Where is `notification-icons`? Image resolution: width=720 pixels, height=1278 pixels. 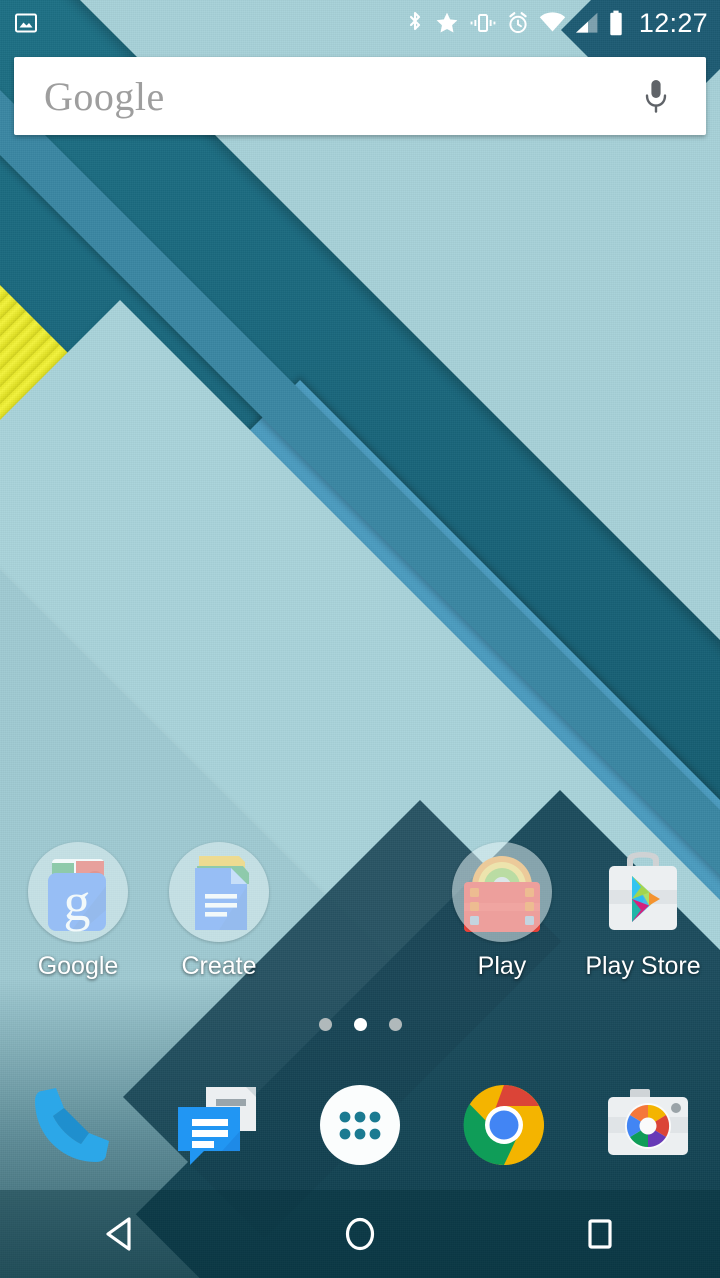
notification-icons is located at coordinates (26, 23).